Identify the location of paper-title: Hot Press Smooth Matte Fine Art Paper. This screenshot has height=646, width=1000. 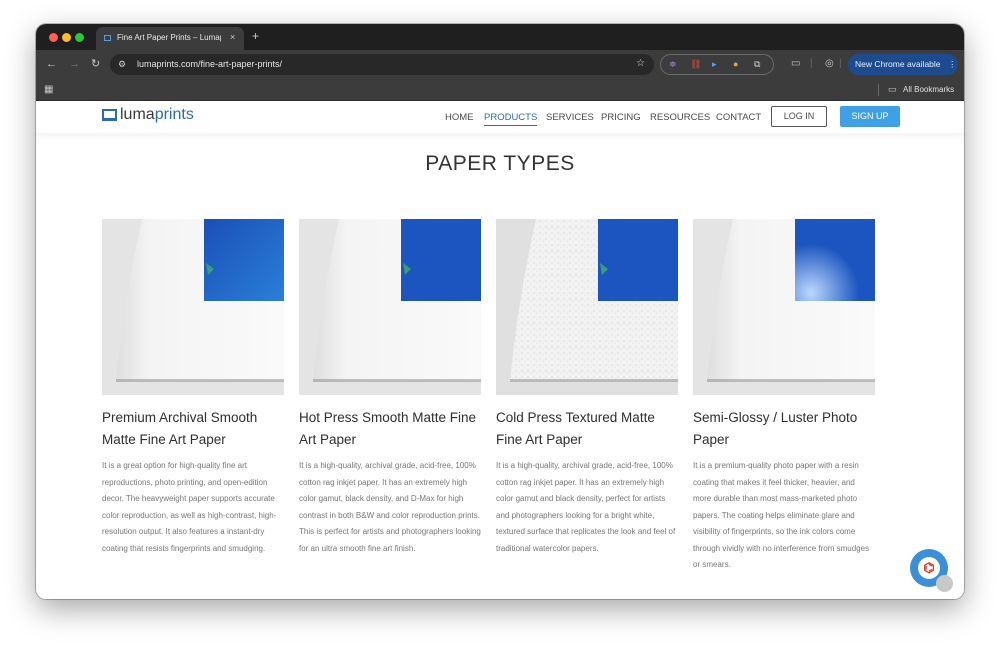
(390, 429).